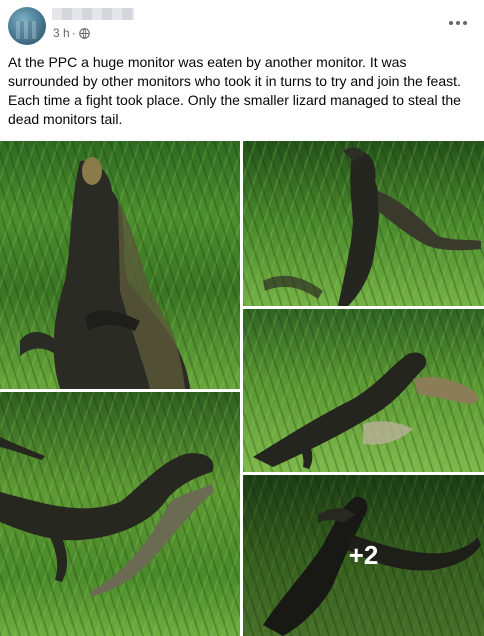  I want to click on more-photos-overlay: +2, so click(363, 555).